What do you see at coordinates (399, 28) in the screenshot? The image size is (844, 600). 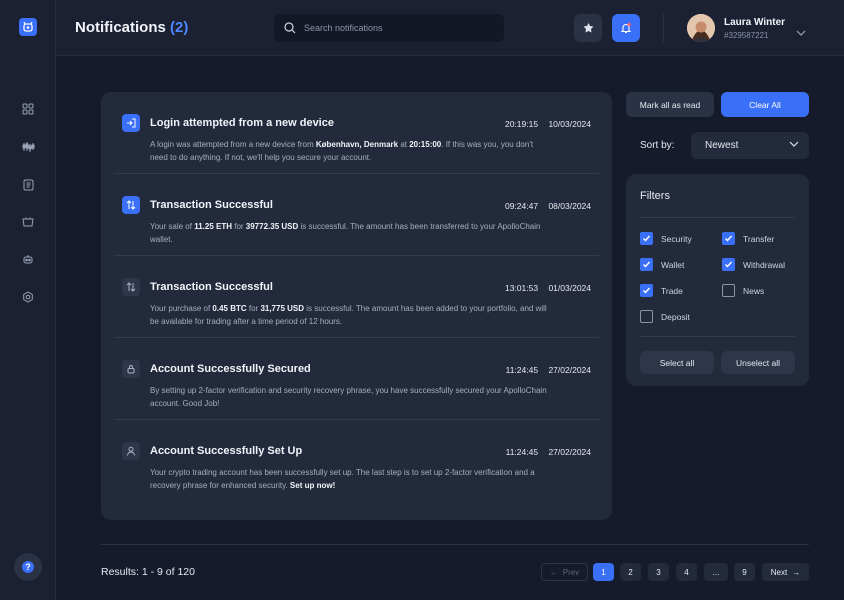 I see `search-input` at bounding box center [399, 28].